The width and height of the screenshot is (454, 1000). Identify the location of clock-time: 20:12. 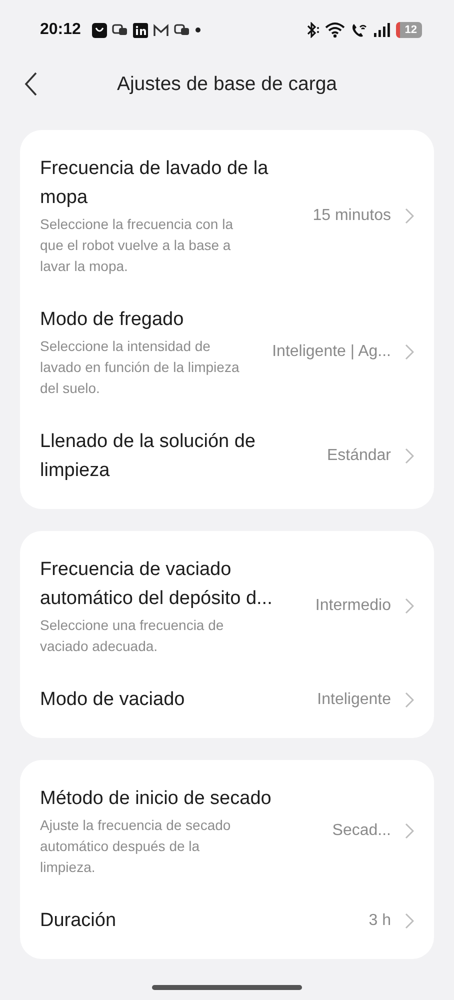
(60, 30).